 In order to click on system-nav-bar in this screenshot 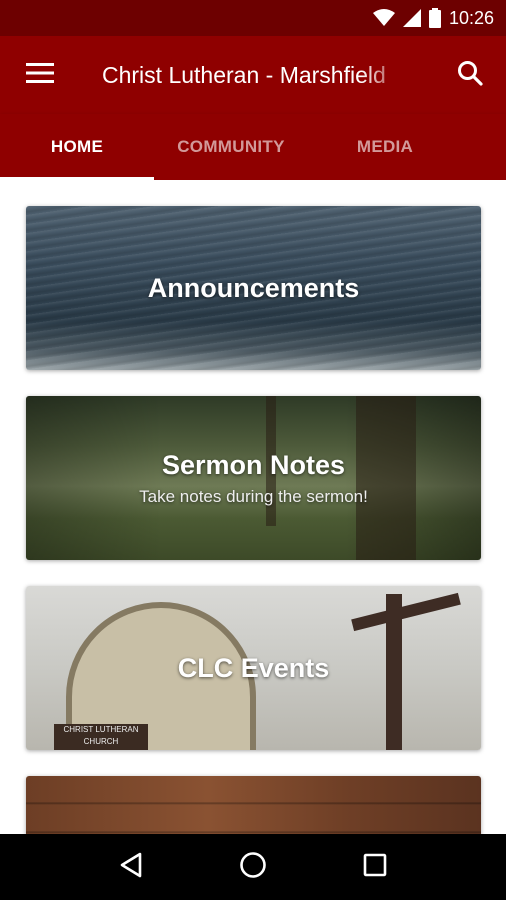, I will do `click(253, 867)`.